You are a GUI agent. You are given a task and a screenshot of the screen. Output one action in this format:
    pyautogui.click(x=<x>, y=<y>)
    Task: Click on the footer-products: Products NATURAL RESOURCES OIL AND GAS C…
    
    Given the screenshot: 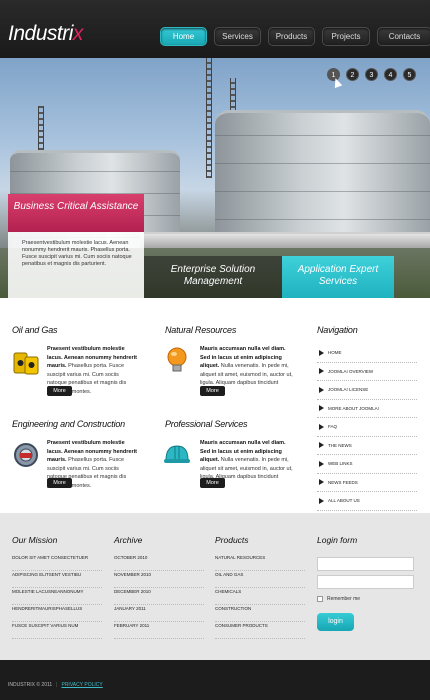 What is the action you would take?
    pyautogui.click(x=260, y=587)
    